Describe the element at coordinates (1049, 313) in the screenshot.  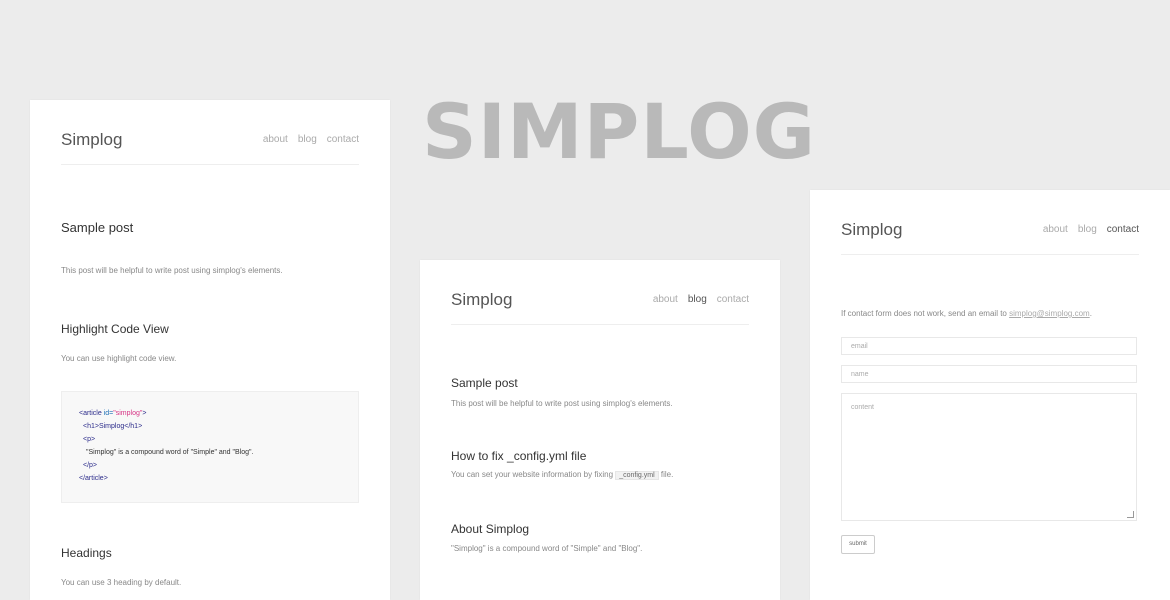
I see `email-link: simplog@simplog.com` at that location.